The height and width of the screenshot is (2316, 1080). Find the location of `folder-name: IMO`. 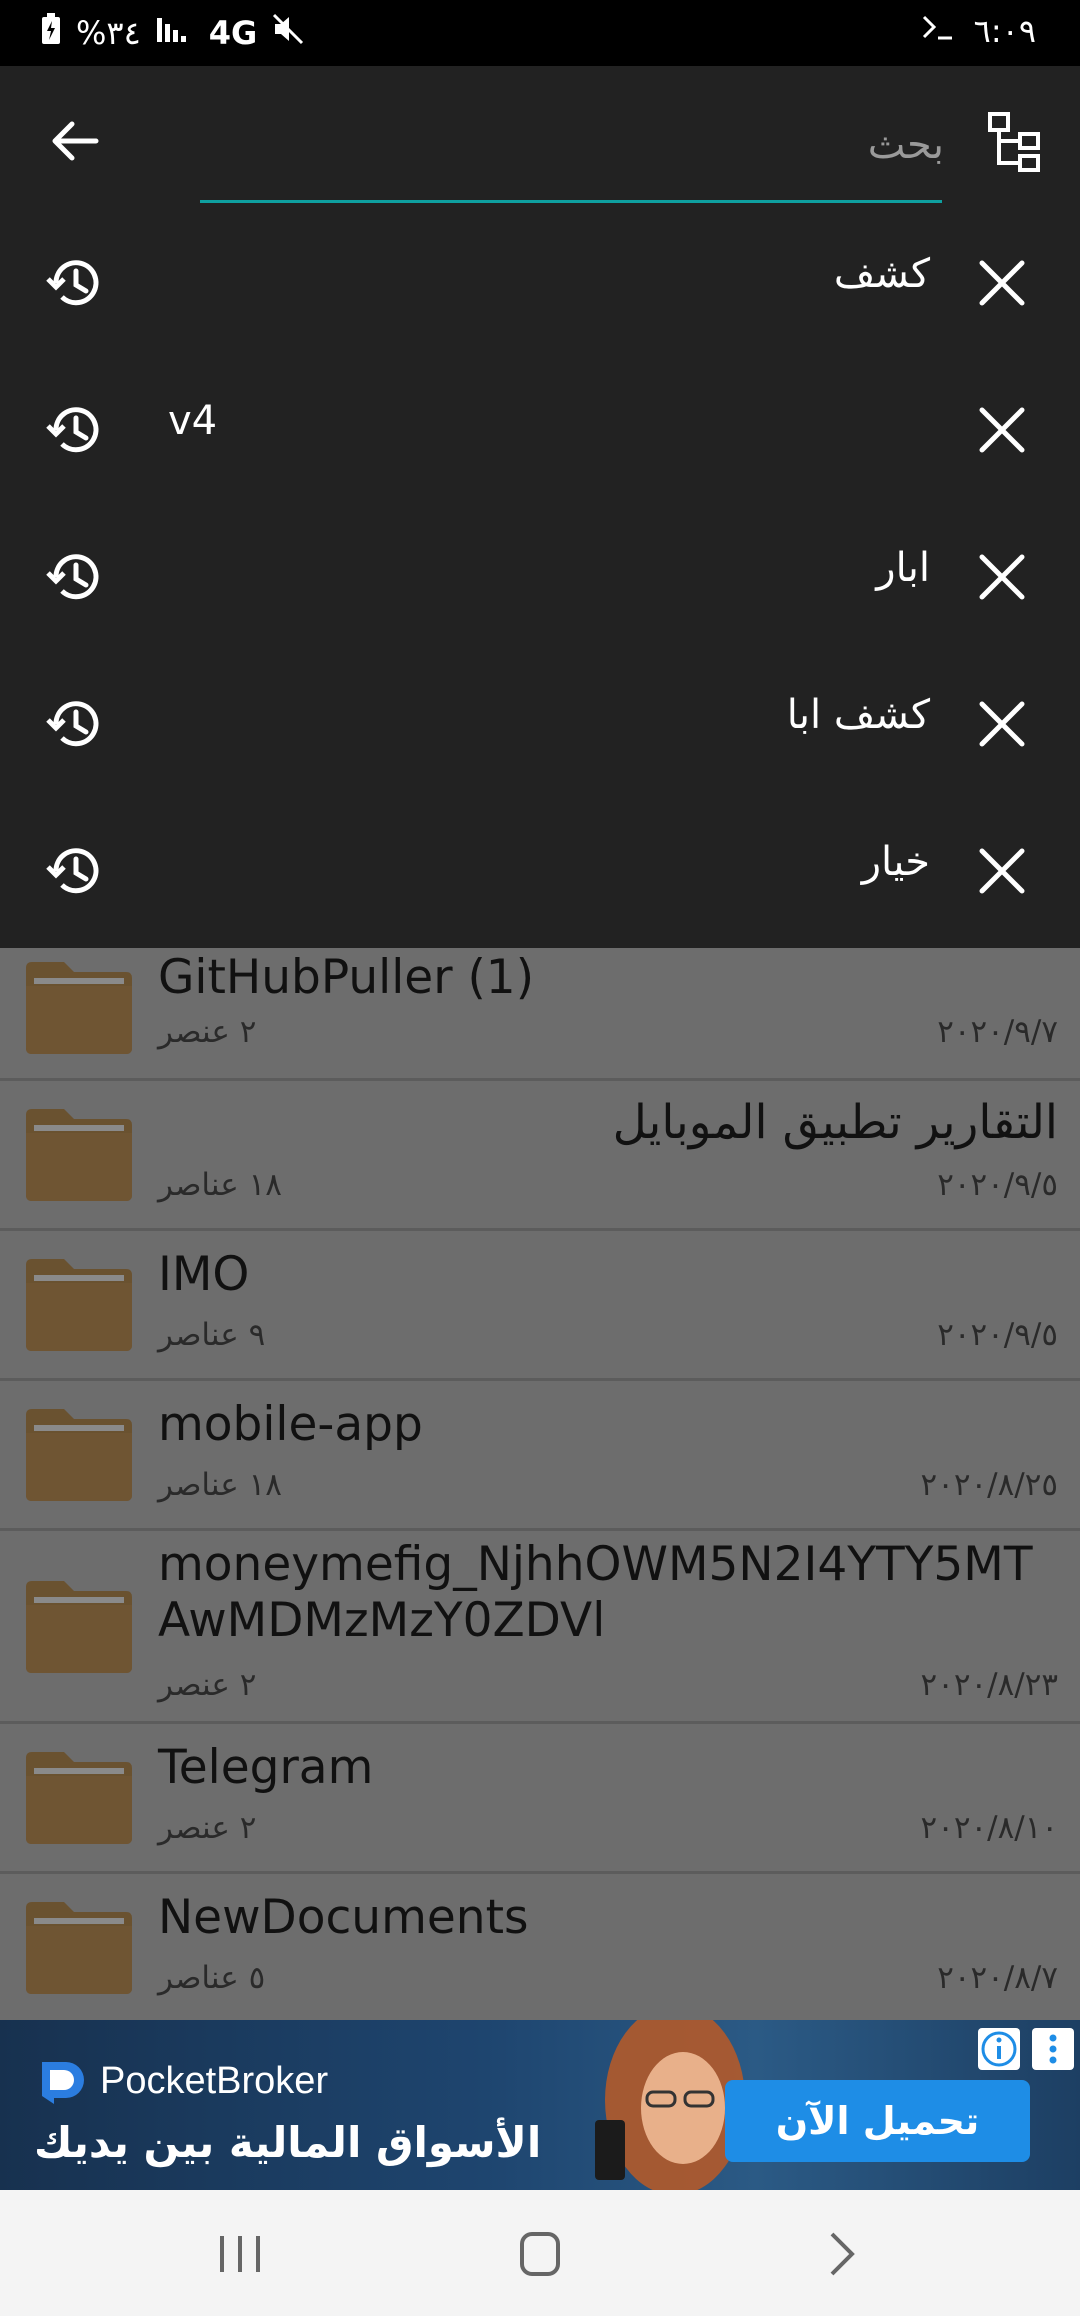

folder-name: IMO is located at coordinates (204, 1274).